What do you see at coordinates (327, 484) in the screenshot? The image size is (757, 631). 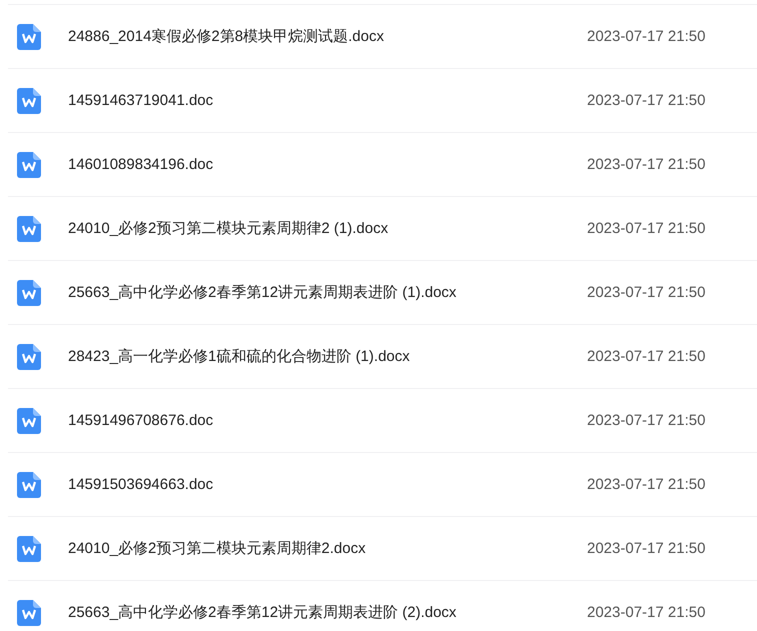 I see `file-name: 14591503694663.doc` at bounding box center [327, 484].